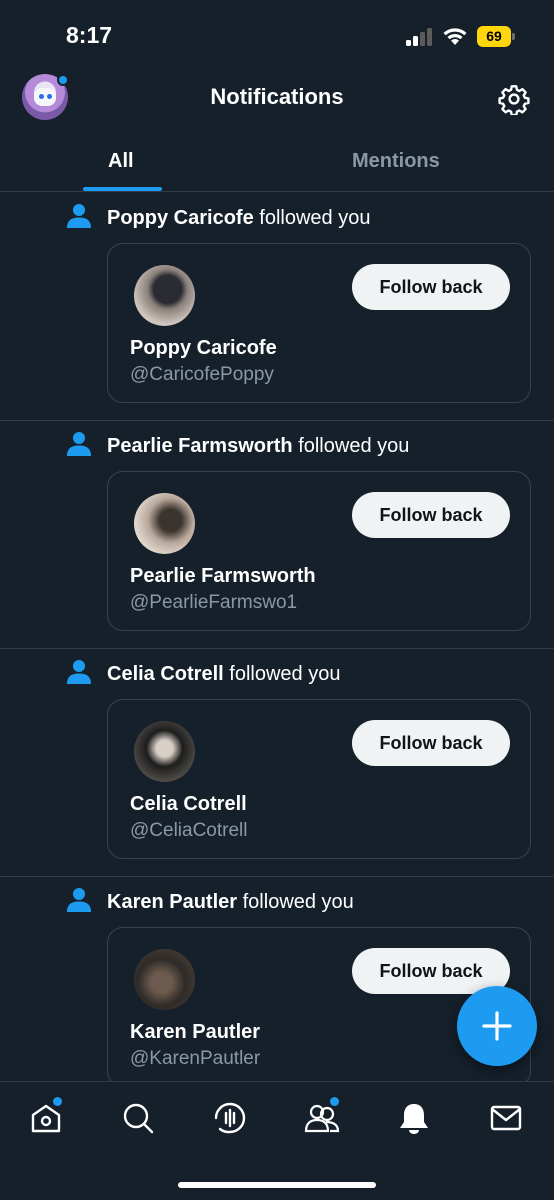 Image resolution: width=554 pixels, height=1200 pixels. I want to click on compose-button, so click(497, 1026).